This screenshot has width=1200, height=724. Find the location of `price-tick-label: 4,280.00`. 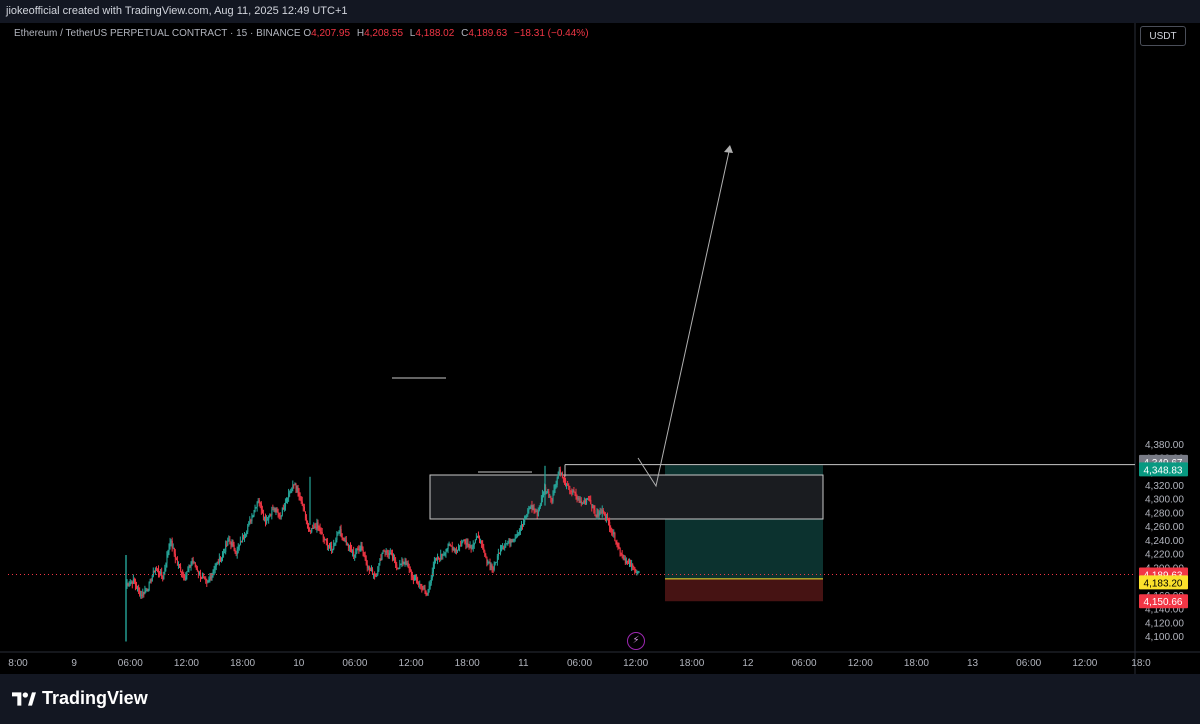

price-tick-label: 4,280.00 is located at coordinates (1164, 513).